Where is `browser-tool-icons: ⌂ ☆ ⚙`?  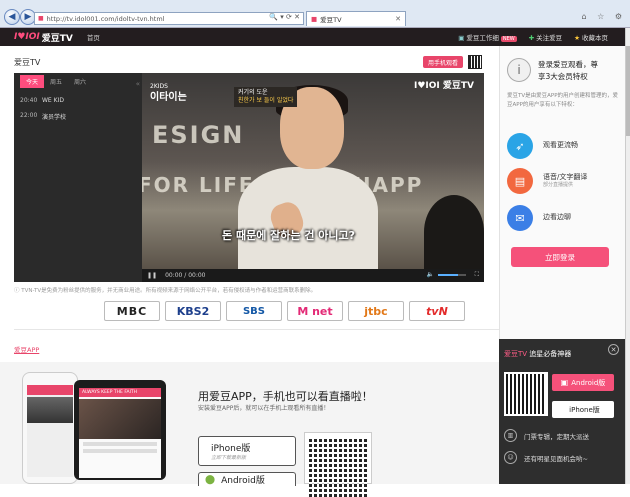 browser-tool-icons: ⌂ ☆ ⚙ is located at coordinates (603, 16).